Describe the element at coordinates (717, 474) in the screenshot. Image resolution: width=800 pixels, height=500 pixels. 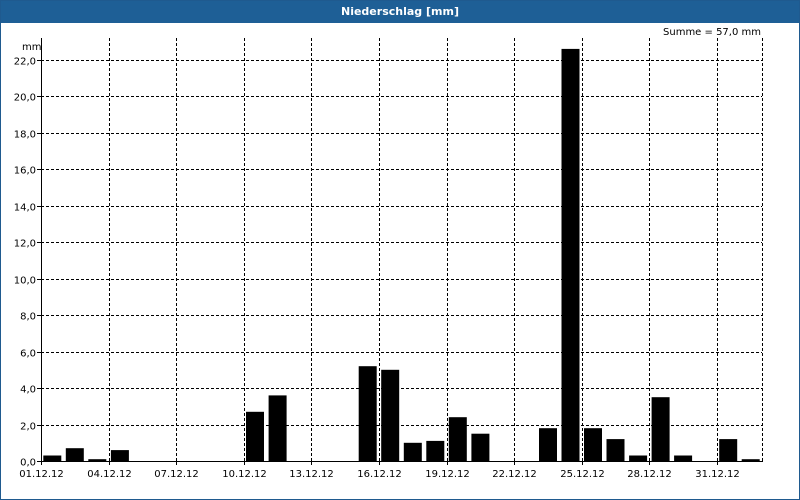
I see `x-tick-label: 31.12.12` at that location.